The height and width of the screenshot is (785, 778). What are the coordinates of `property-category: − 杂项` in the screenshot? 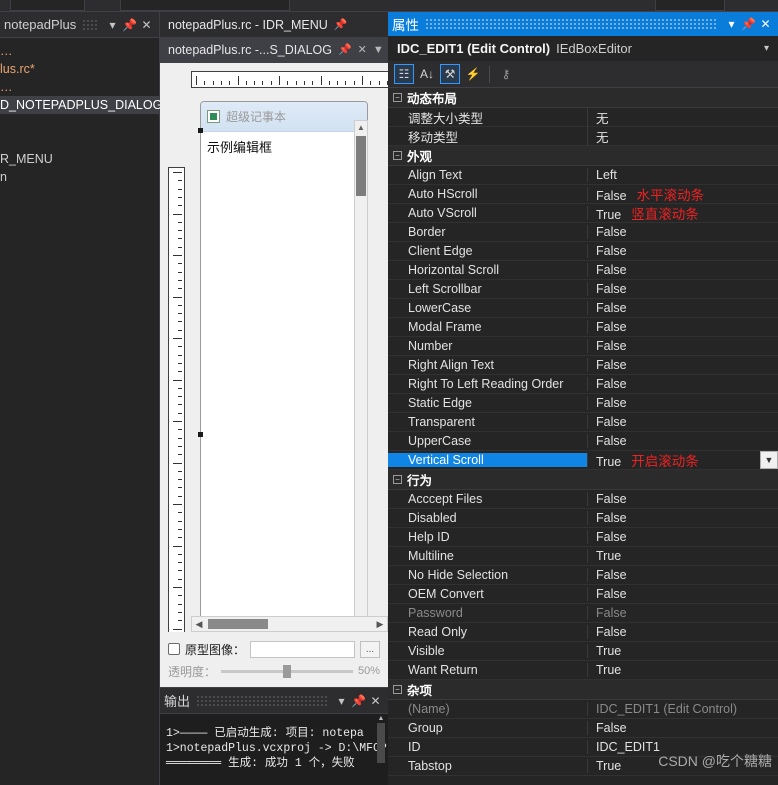 It's located at (583, 690).